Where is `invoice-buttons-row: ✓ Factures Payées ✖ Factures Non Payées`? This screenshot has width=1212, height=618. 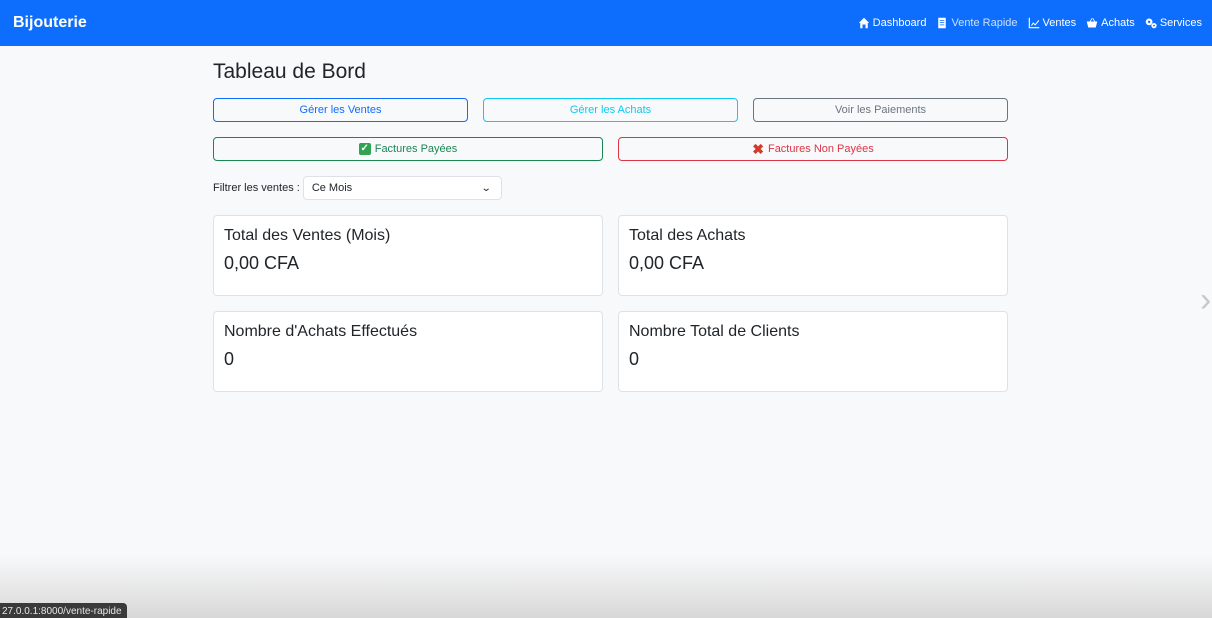 invoice-buttons-row: ✓ Factures Payées ✖ Factures Non Payées is located at coordinates (610, 149).